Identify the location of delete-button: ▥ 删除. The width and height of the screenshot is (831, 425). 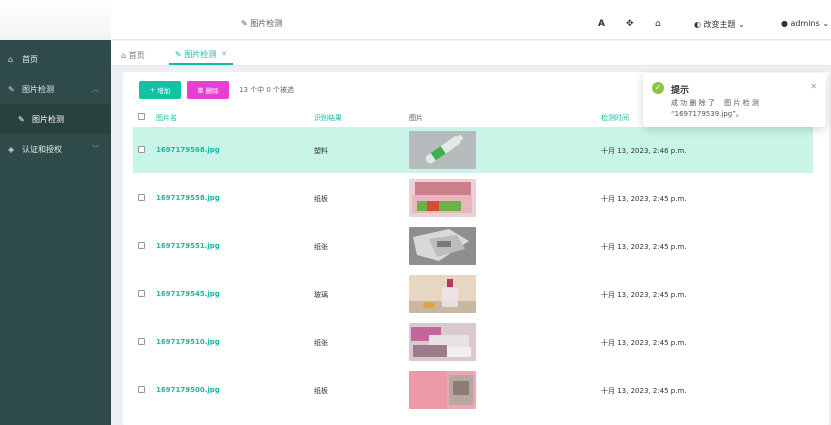
(208, 90).